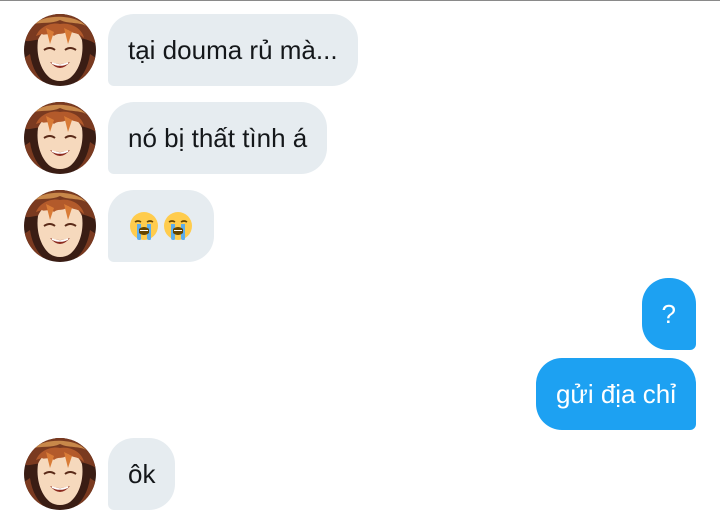  I want to click on emoji-group, so click(161, 226).